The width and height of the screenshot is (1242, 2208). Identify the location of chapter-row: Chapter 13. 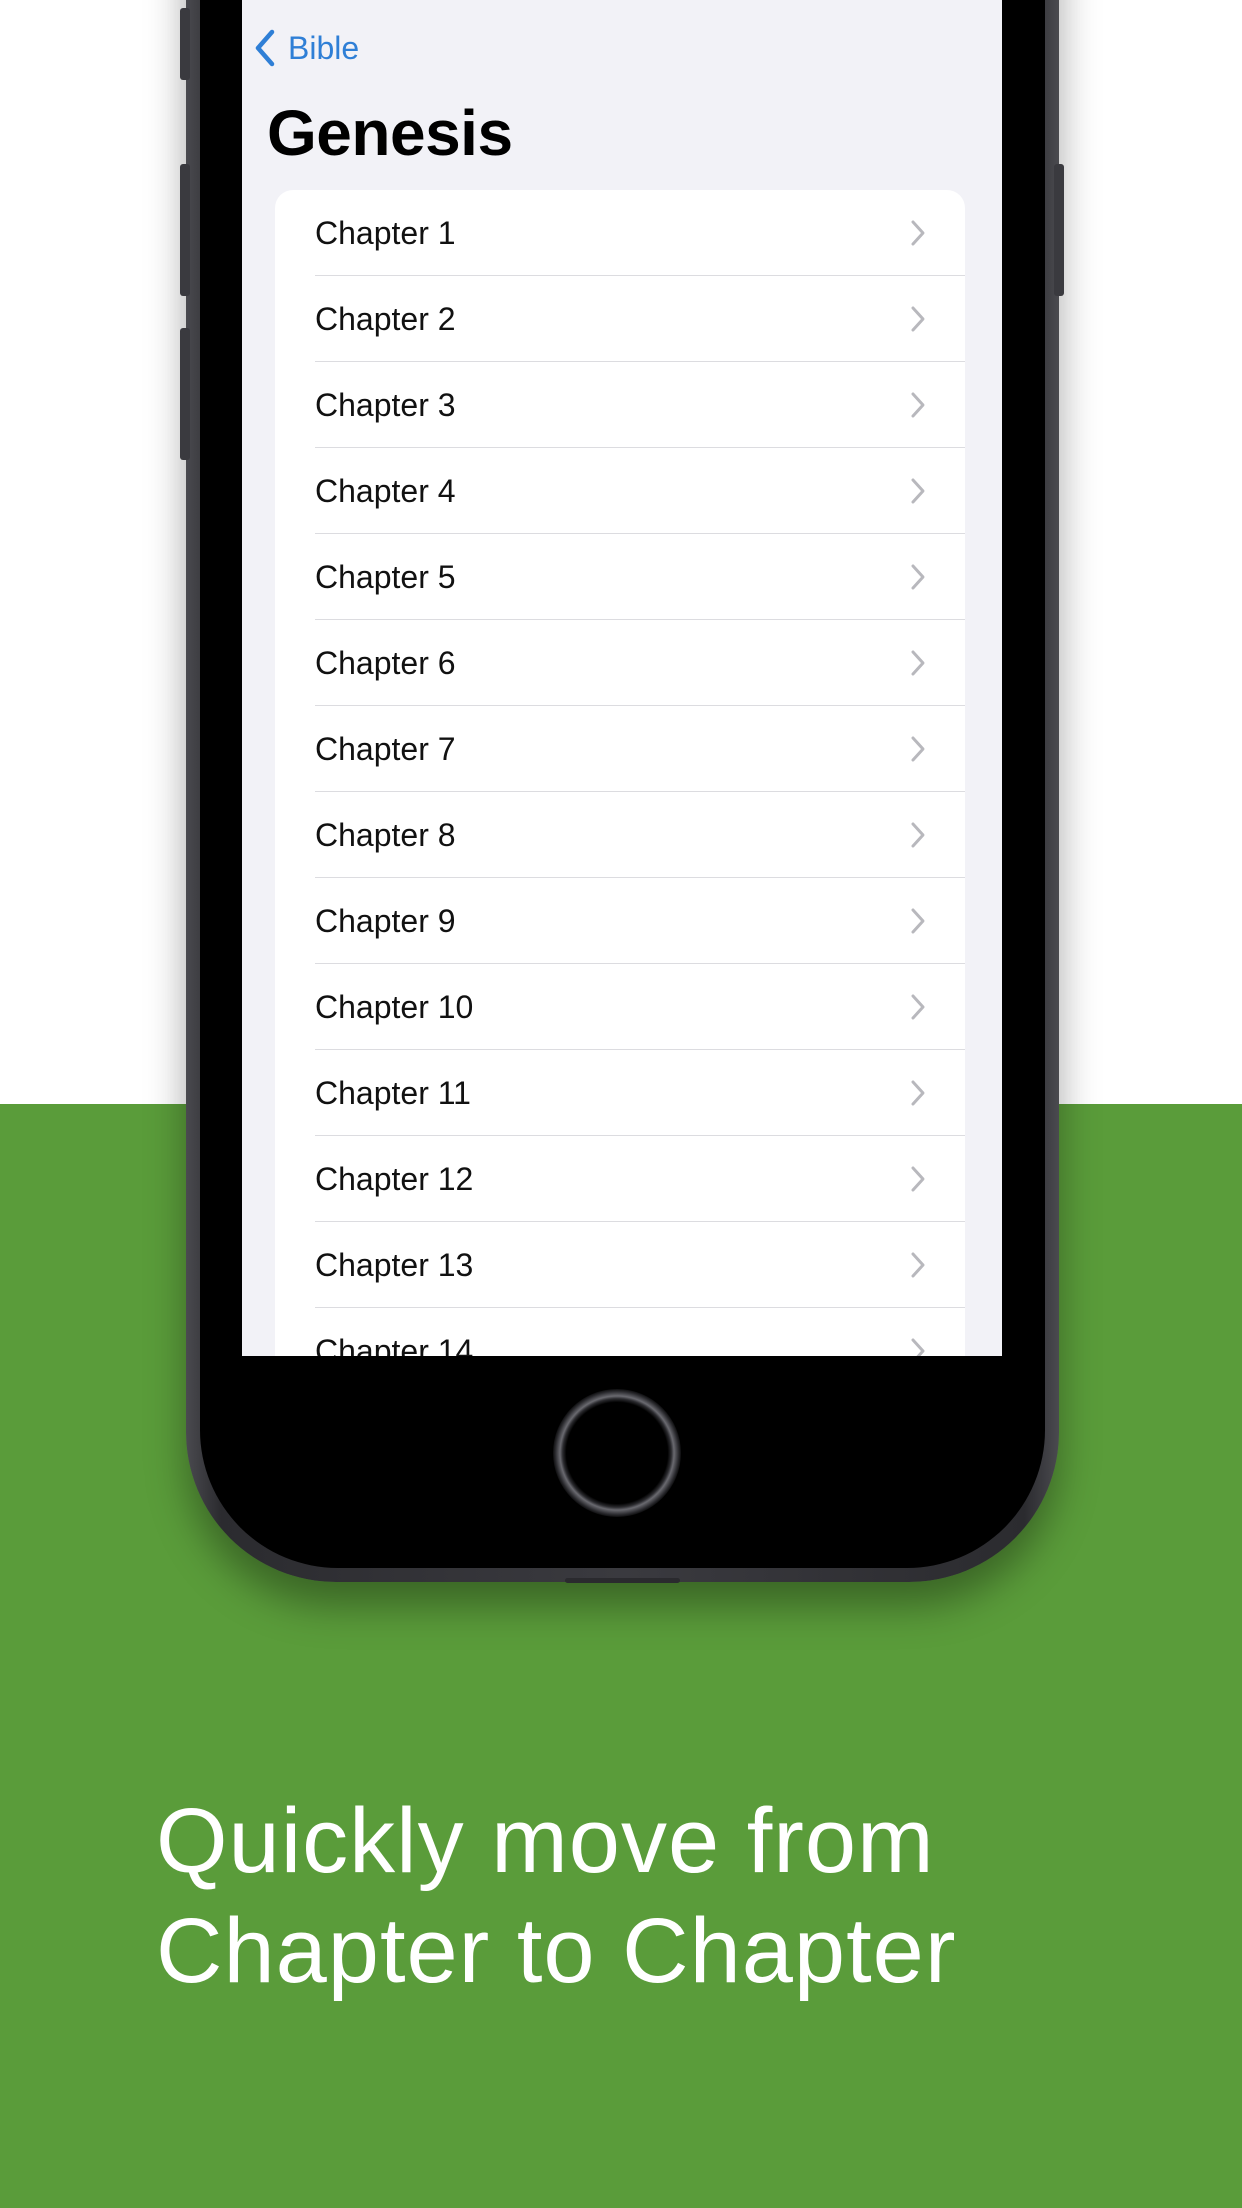
(620, 1265).